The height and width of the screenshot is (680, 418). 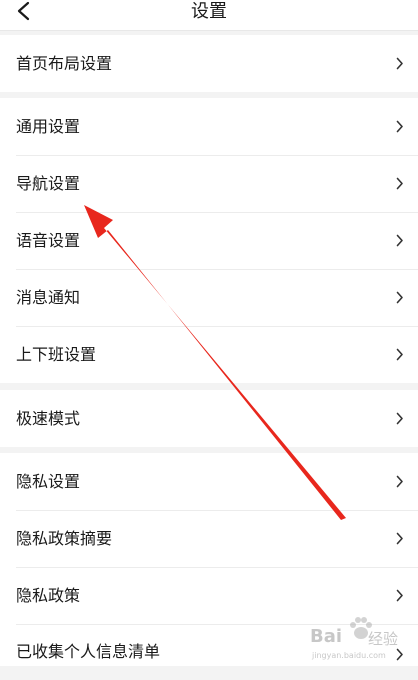 I want to click on setting-label: 隐私设置, so click(x=48, y=481).